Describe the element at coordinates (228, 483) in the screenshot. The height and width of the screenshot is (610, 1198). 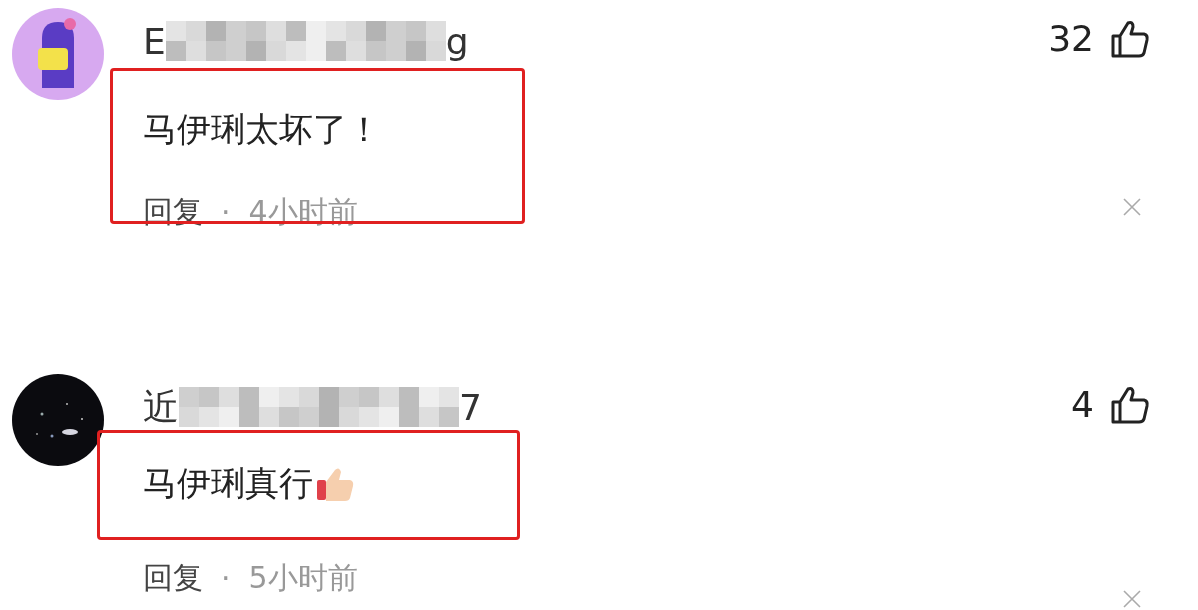
I see `comment-text: 马伊琍真行` at that location.